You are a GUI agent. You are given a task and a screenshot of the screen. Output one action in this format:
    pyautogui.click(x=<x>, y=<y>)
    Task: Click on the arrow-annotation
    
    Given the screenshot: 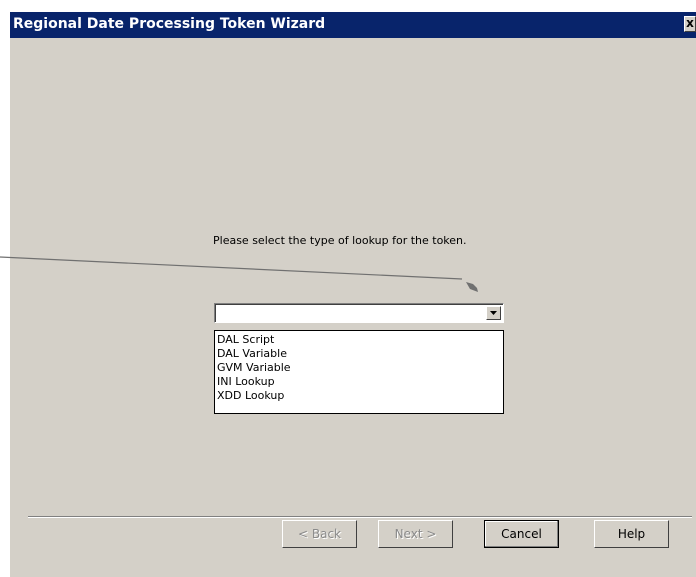 What is the action you would take?
    pyautogui.click(x=239, y=274)
    